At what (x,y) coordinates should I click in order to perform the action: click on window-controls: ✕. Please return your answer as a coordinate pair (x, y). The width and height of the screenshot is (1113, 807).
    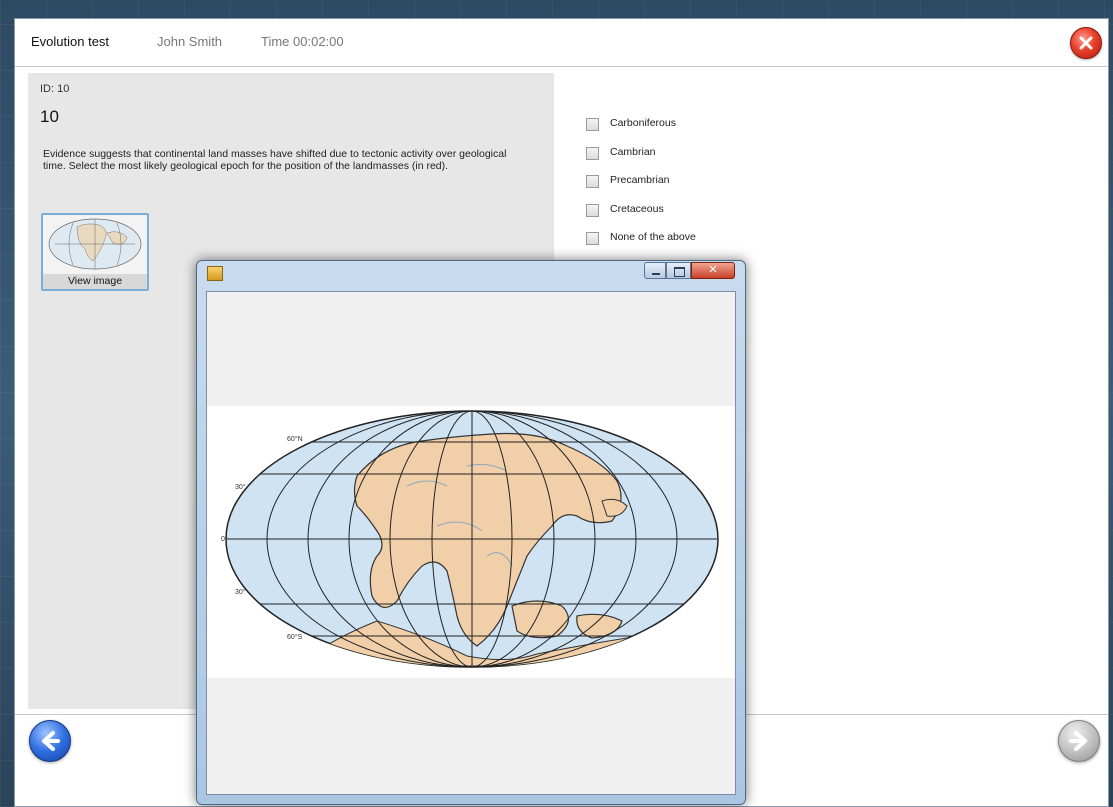
    Looking at the image, I should click on (689, 271).